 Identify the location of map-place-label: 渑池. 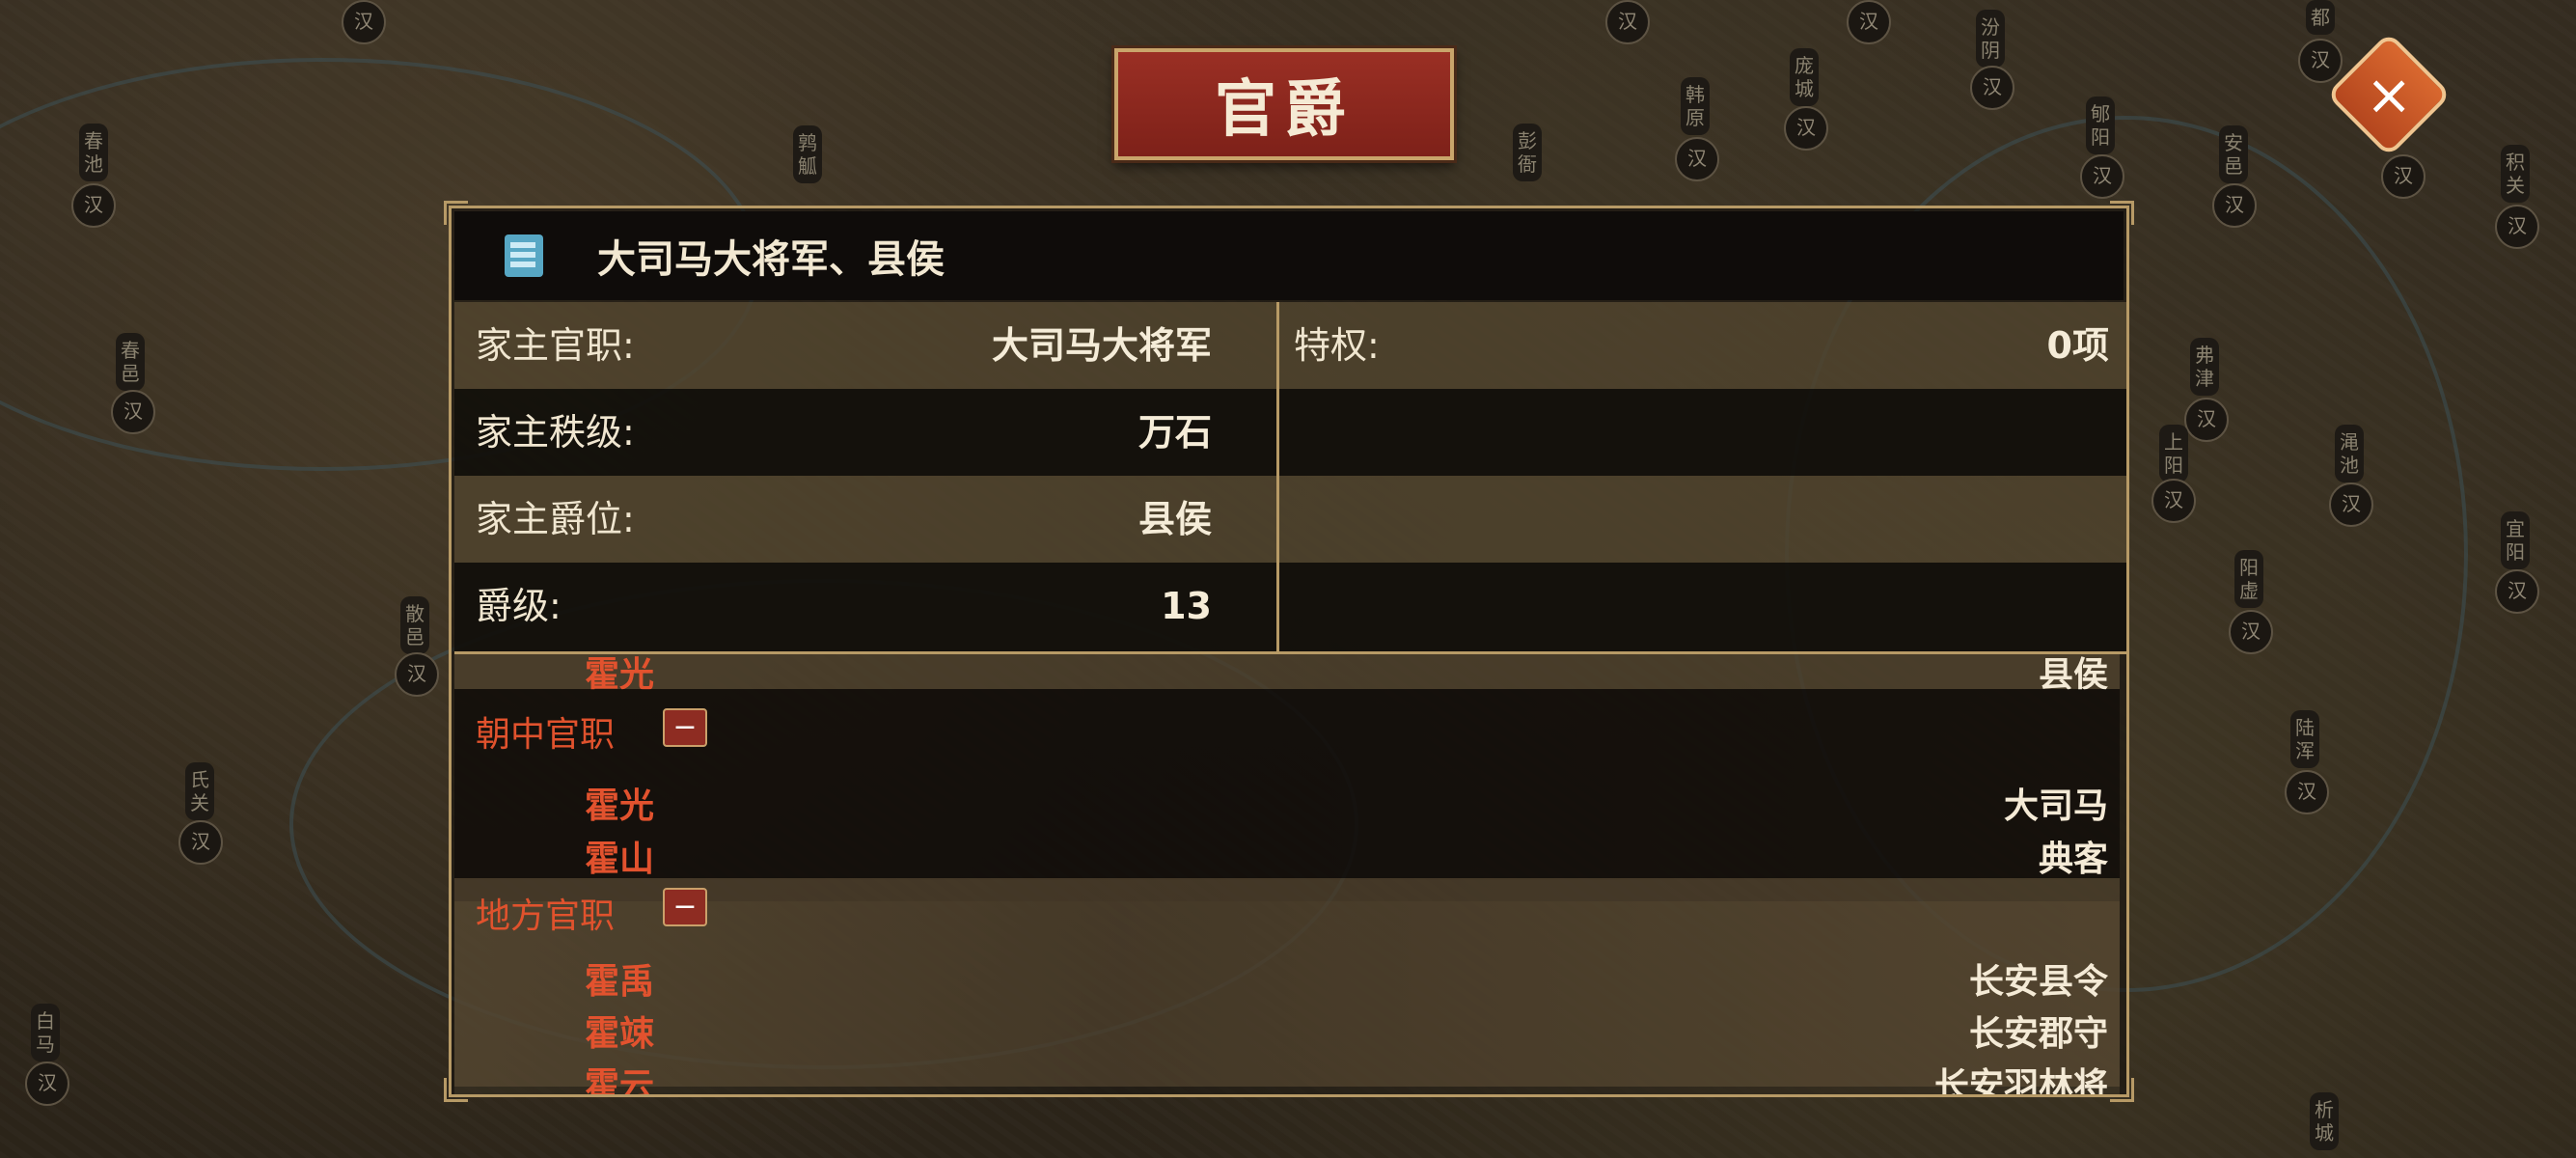
(2350, 453).